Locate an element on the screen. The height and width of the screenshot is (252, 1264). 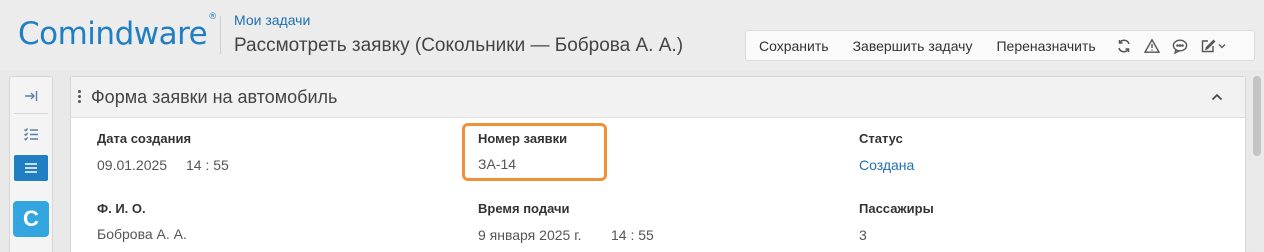
created-date-value: 09.01.2025 is located at coordinates (132, 165).